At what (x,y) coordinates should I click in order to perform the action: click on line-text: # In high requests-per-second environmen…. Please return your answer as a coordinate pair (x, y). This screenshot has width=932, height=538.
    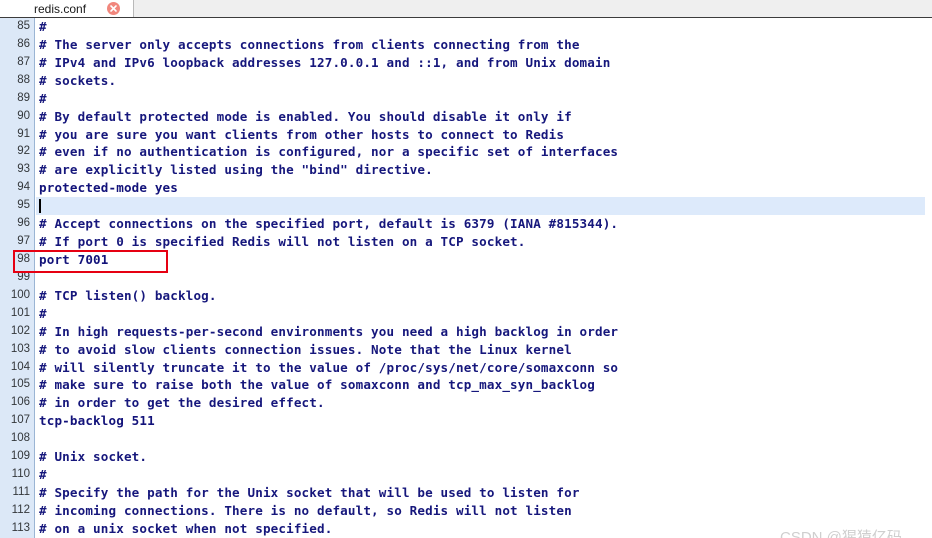
    Looking at the image, I should click on (329, 331).